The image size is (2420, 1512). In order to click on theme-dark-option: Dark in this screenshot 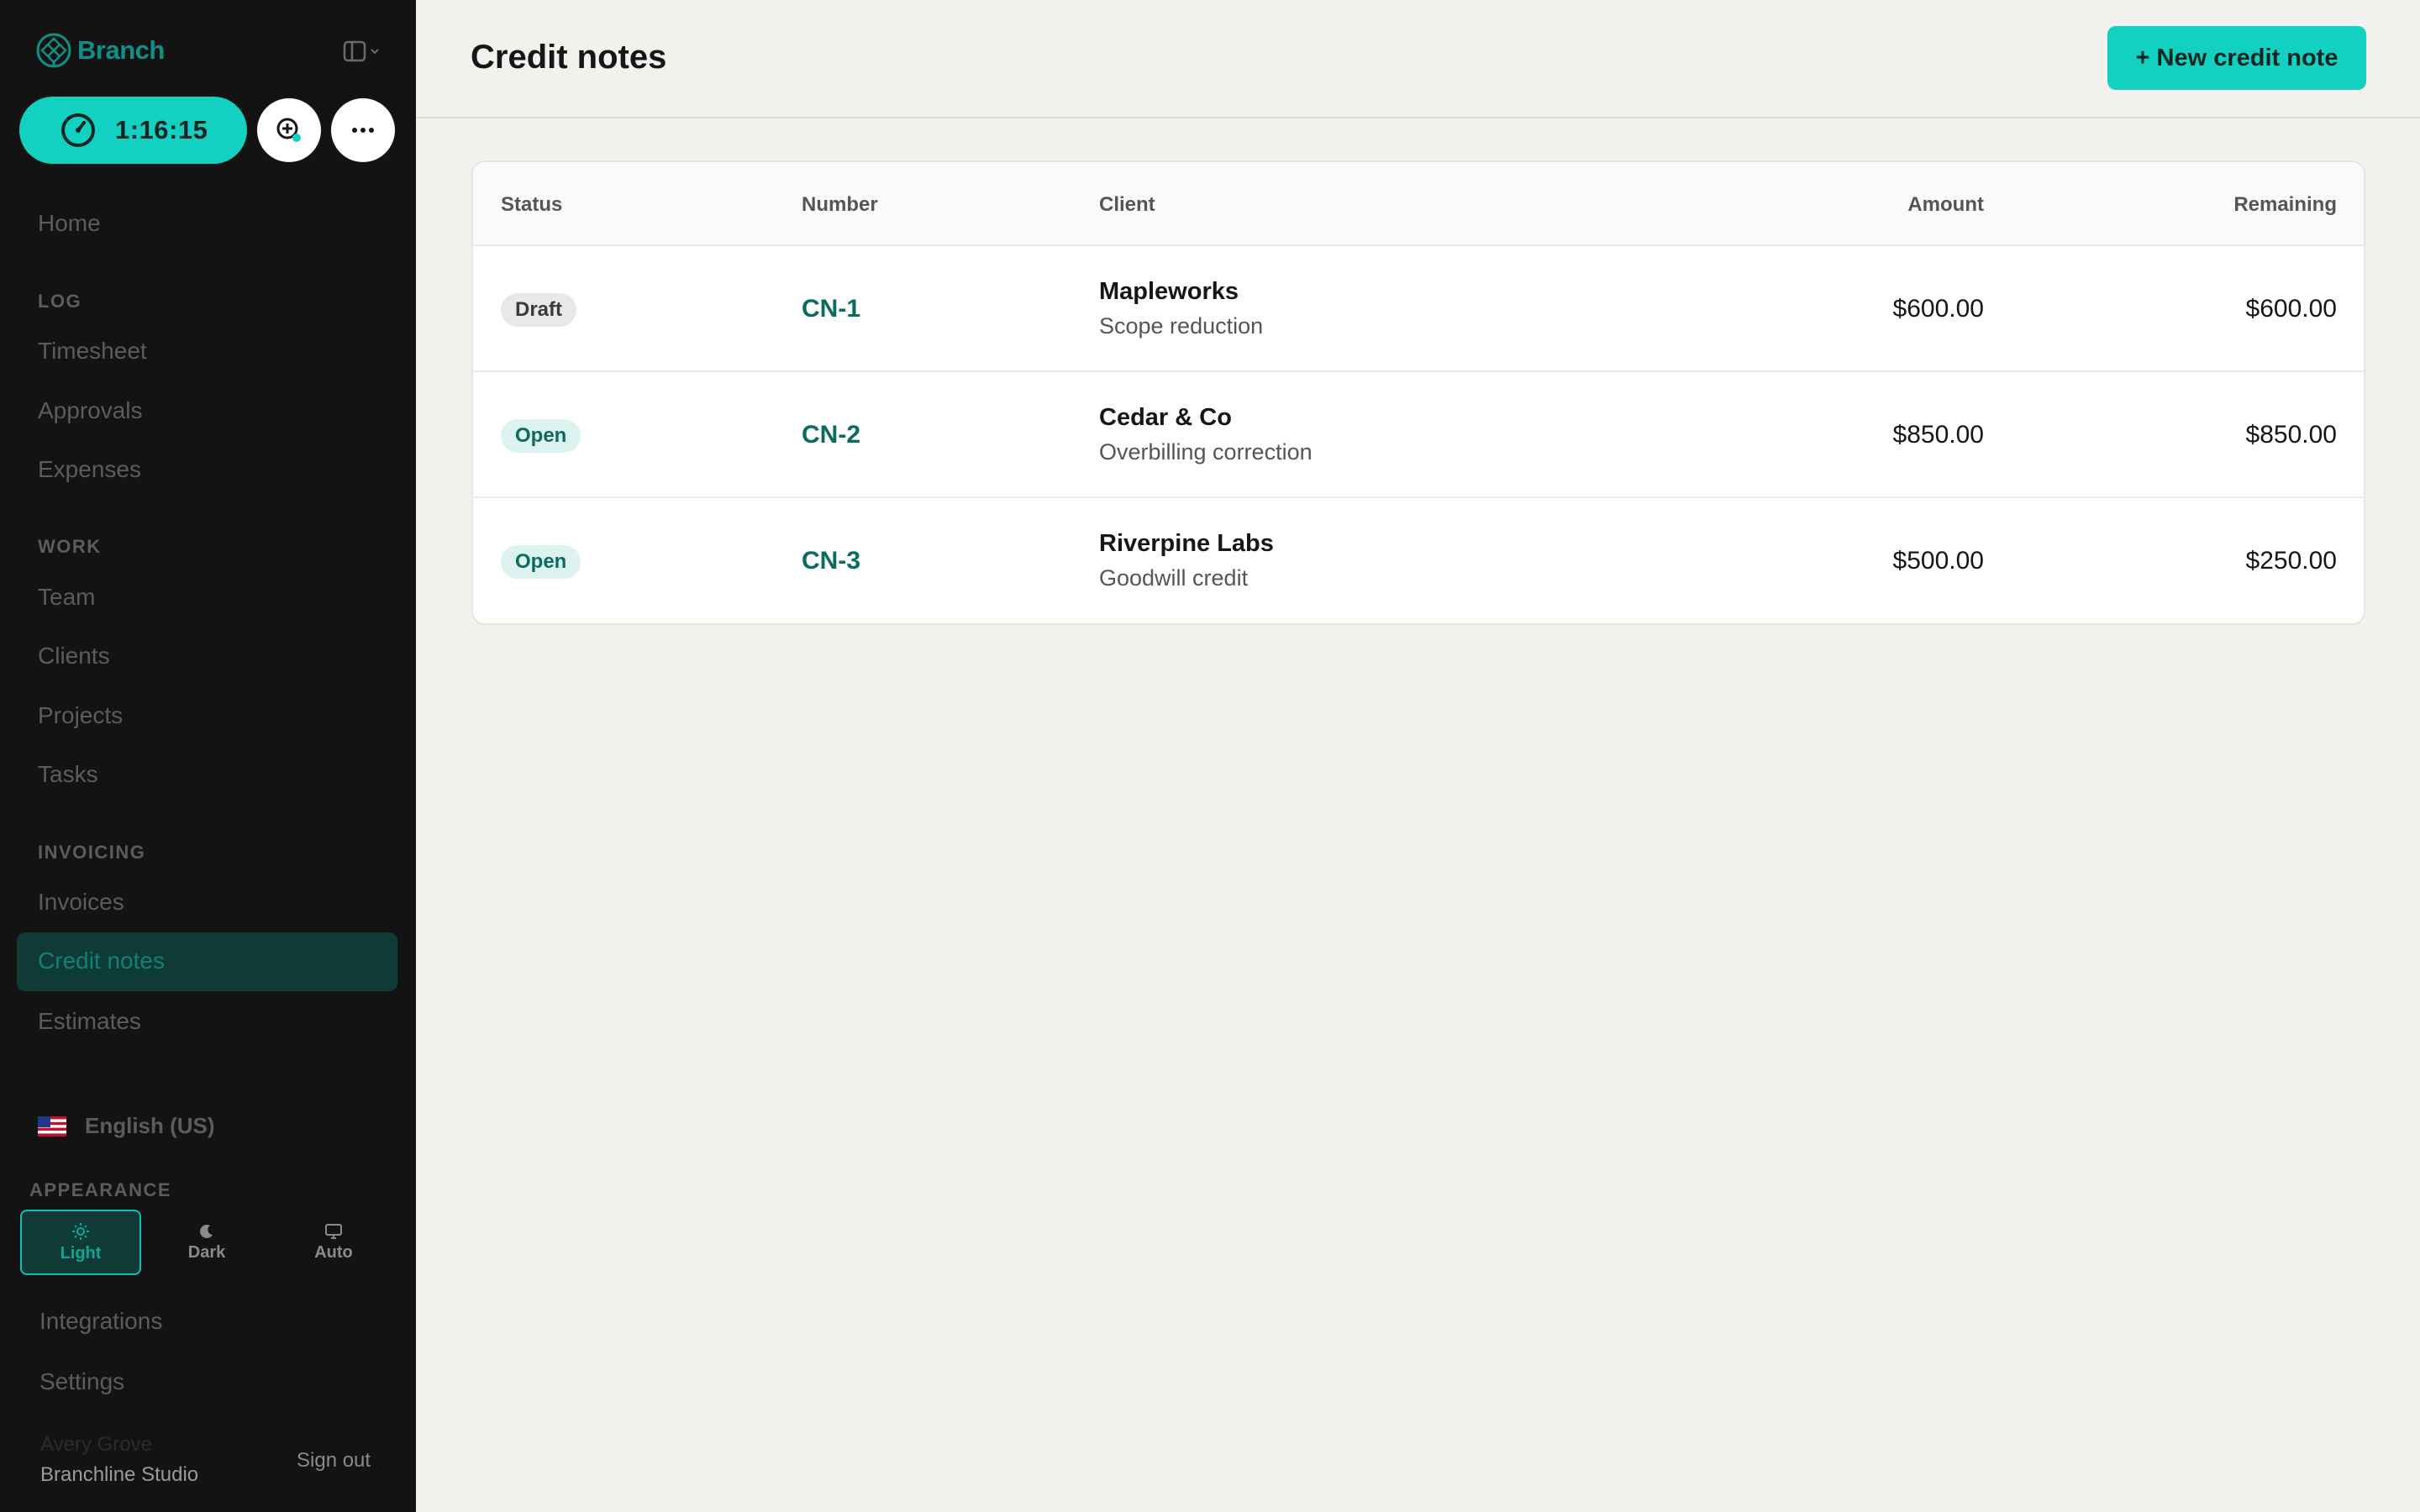, I will do `click(206, 1242)`.